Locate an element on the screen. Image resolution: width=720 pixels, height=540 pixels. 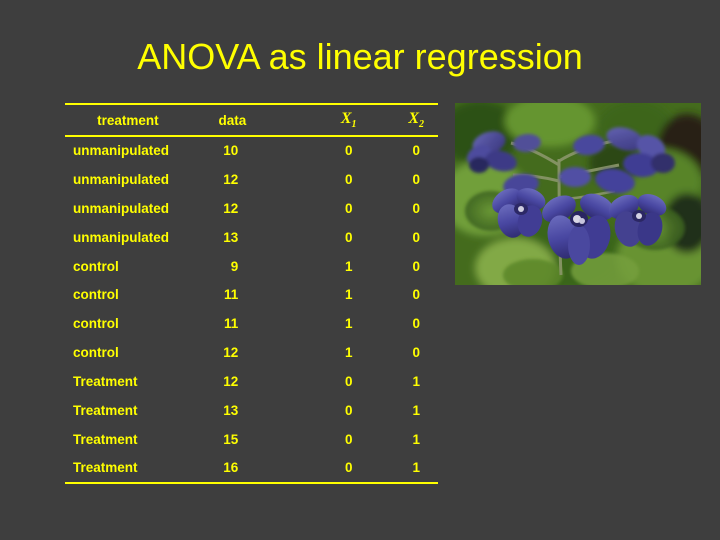
cell-data: 16 is located at coordinates (231, 468).